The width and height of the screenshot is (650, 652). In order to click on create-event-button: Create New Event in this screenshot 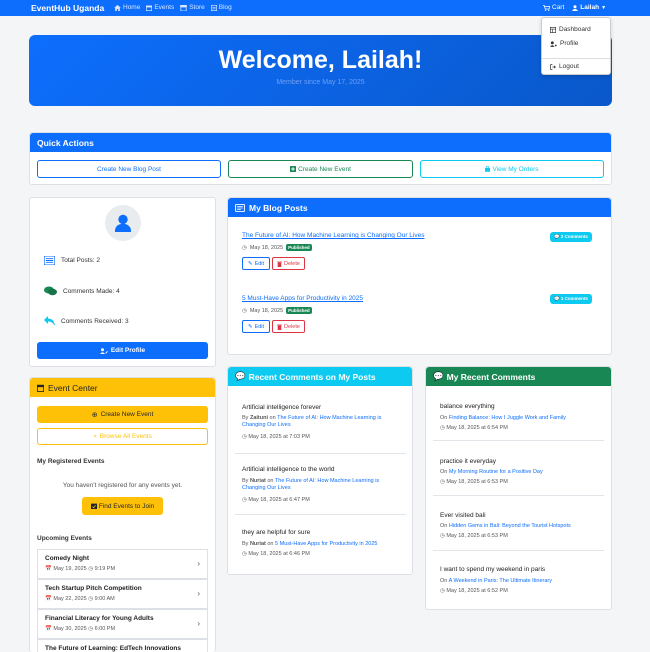, I will do `click(320, 169)`.